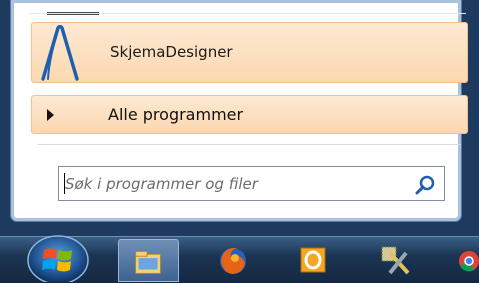 This screenshot has height=283, width=479. Describe the element at coordinates (58, 258) in the screenshot. I see `windows-orb-icon` at that location.